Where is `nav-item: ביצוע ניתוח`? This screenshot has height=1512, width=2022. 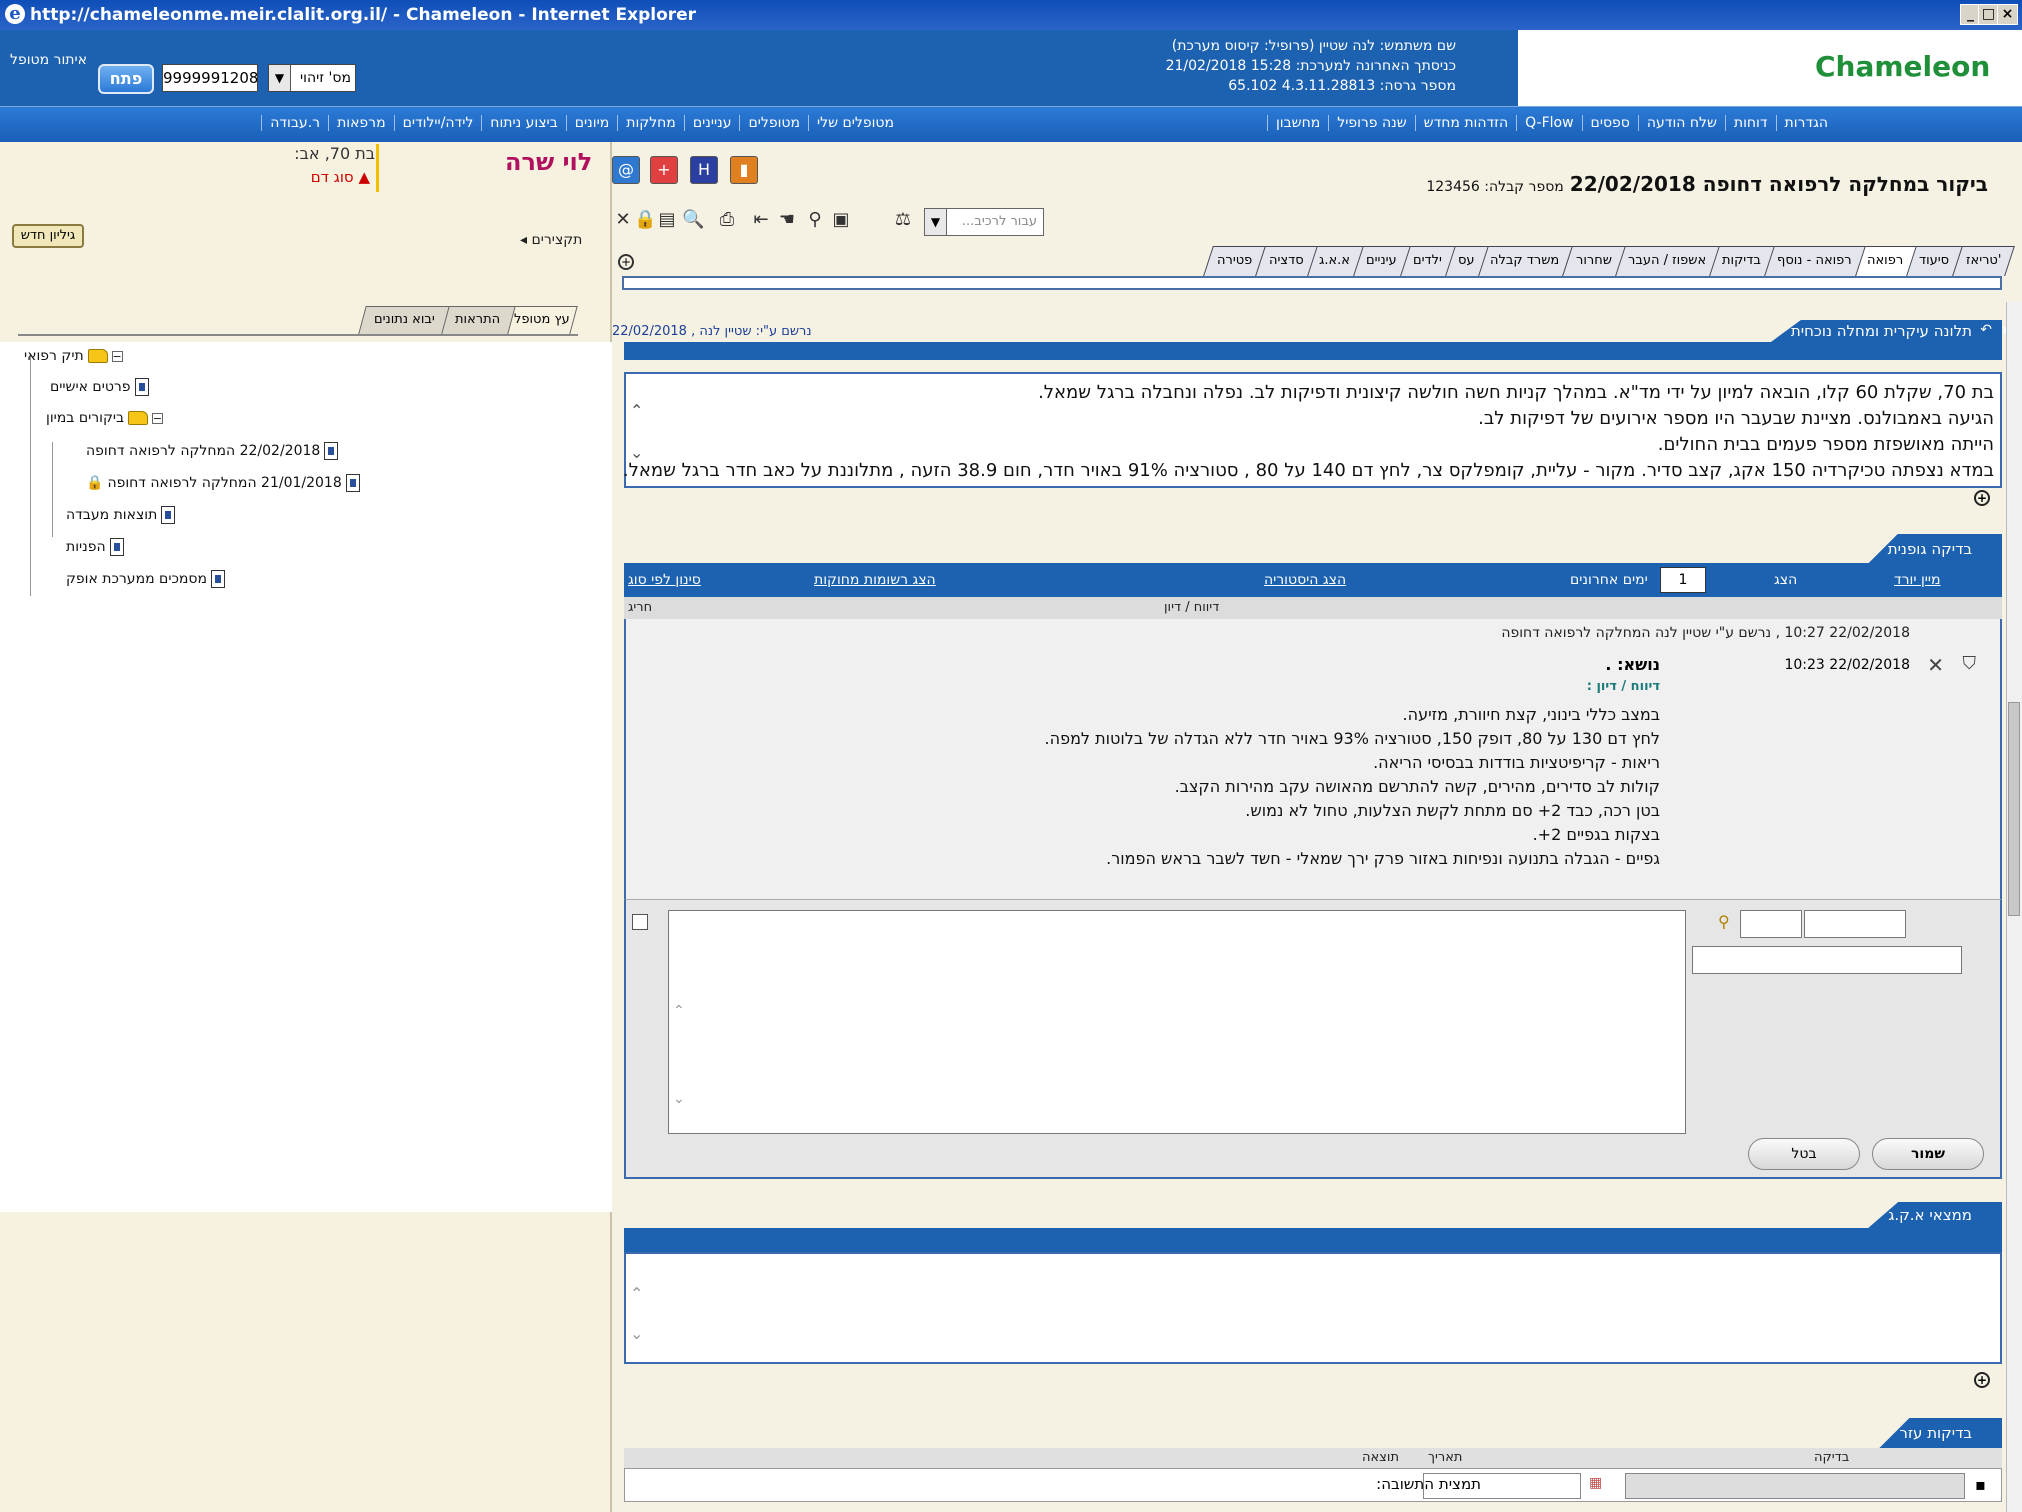
nav-item: ביצוע ניתוח is located at coordinates (523, 123).